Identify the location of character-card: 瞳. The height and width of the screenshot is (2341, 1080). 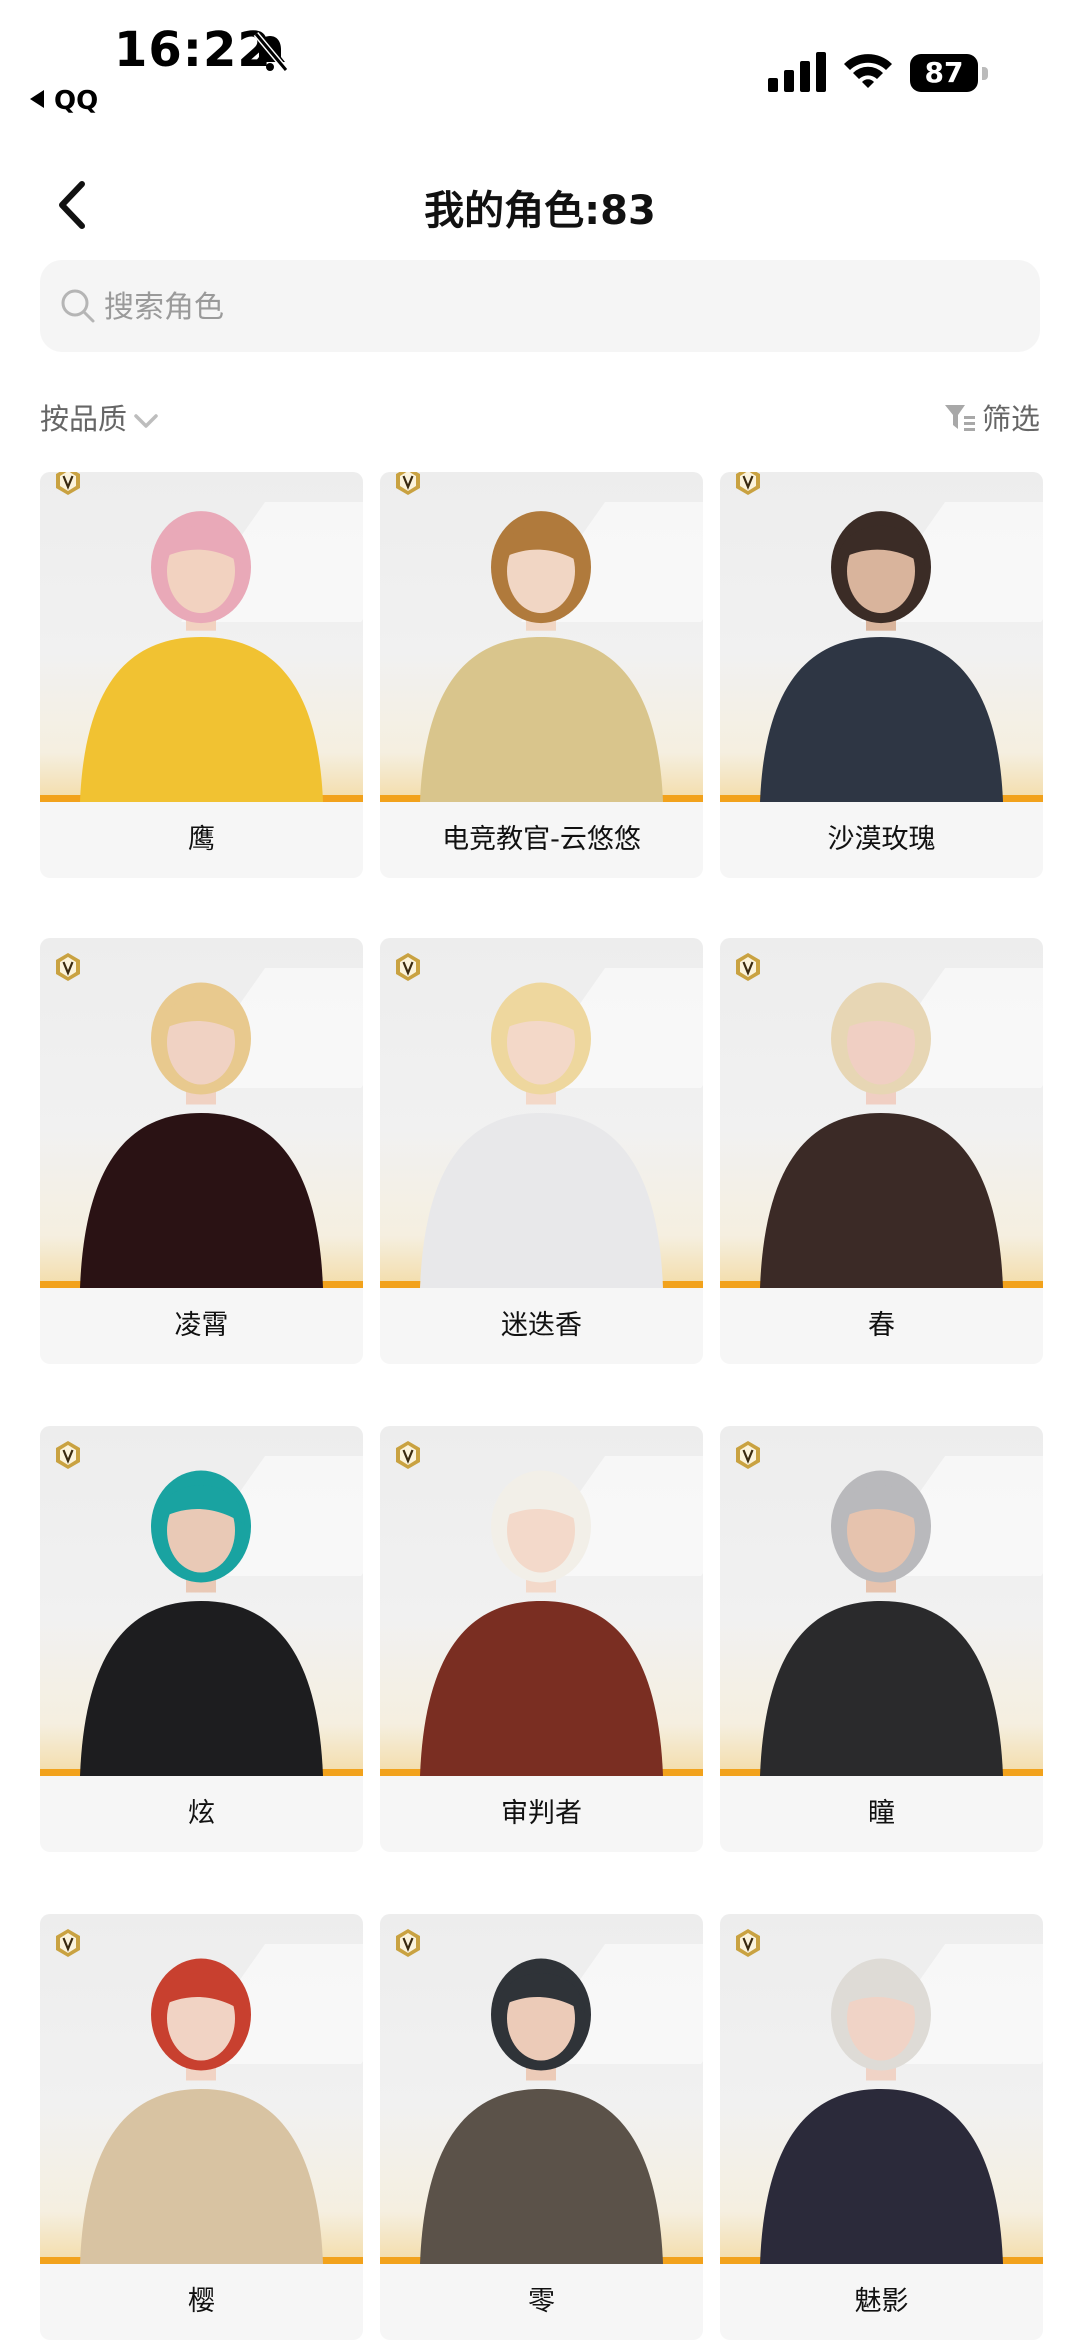
(881, 1639).